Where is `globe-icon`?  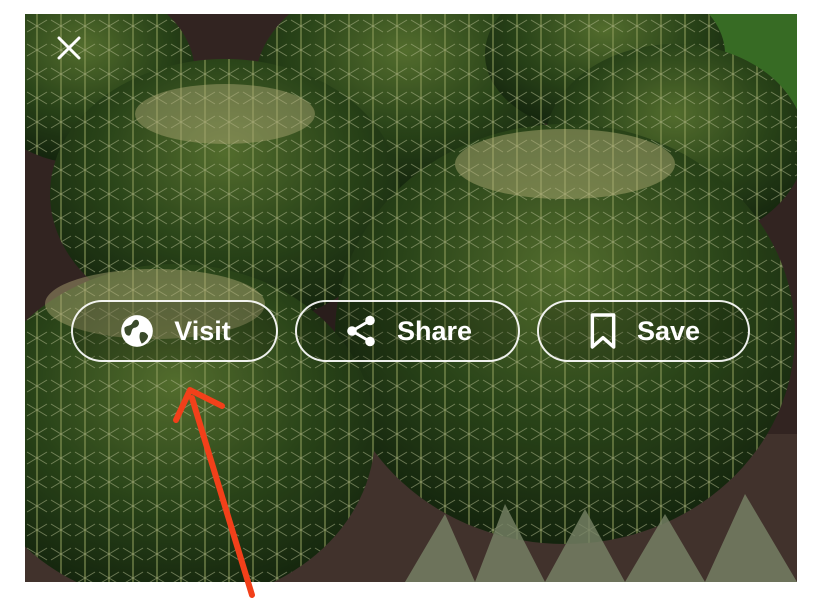
globe-icon is located at coordinates (137, 331).